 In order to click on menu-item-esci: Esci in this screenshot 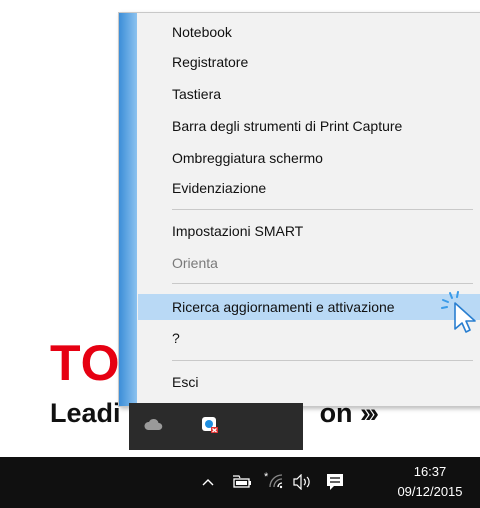, I will do `click(309, 382)`.